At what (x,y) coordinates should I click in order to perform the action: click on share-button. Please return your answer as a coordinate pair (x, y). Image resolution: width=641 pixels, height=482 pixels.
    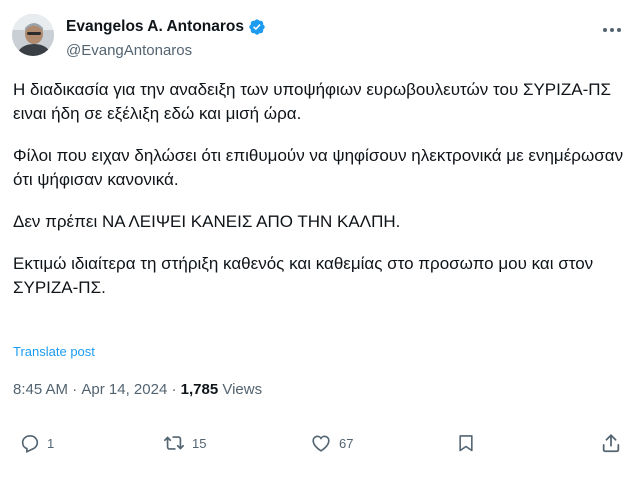
    Looking at the image, I should click on (611, 443).